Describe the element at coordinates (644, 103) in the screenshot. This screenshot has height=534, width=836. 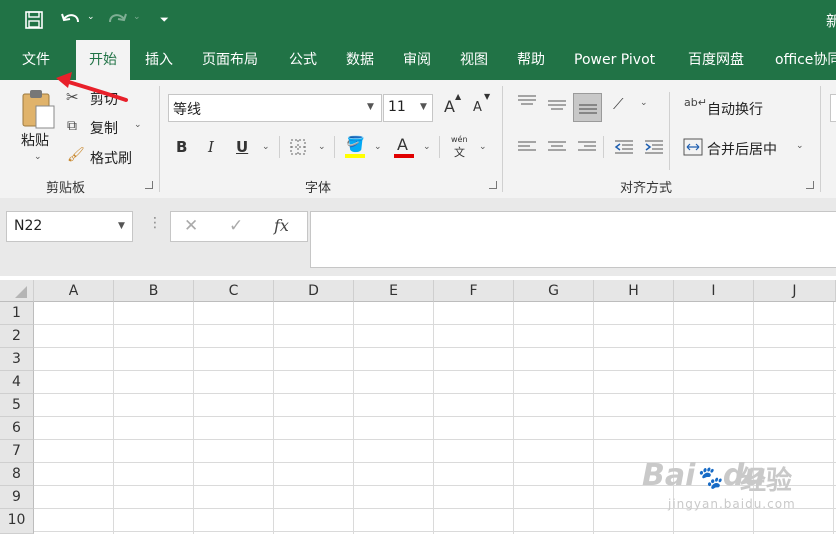
I see `orientation-dropdown-icon: ⌄` at that location.